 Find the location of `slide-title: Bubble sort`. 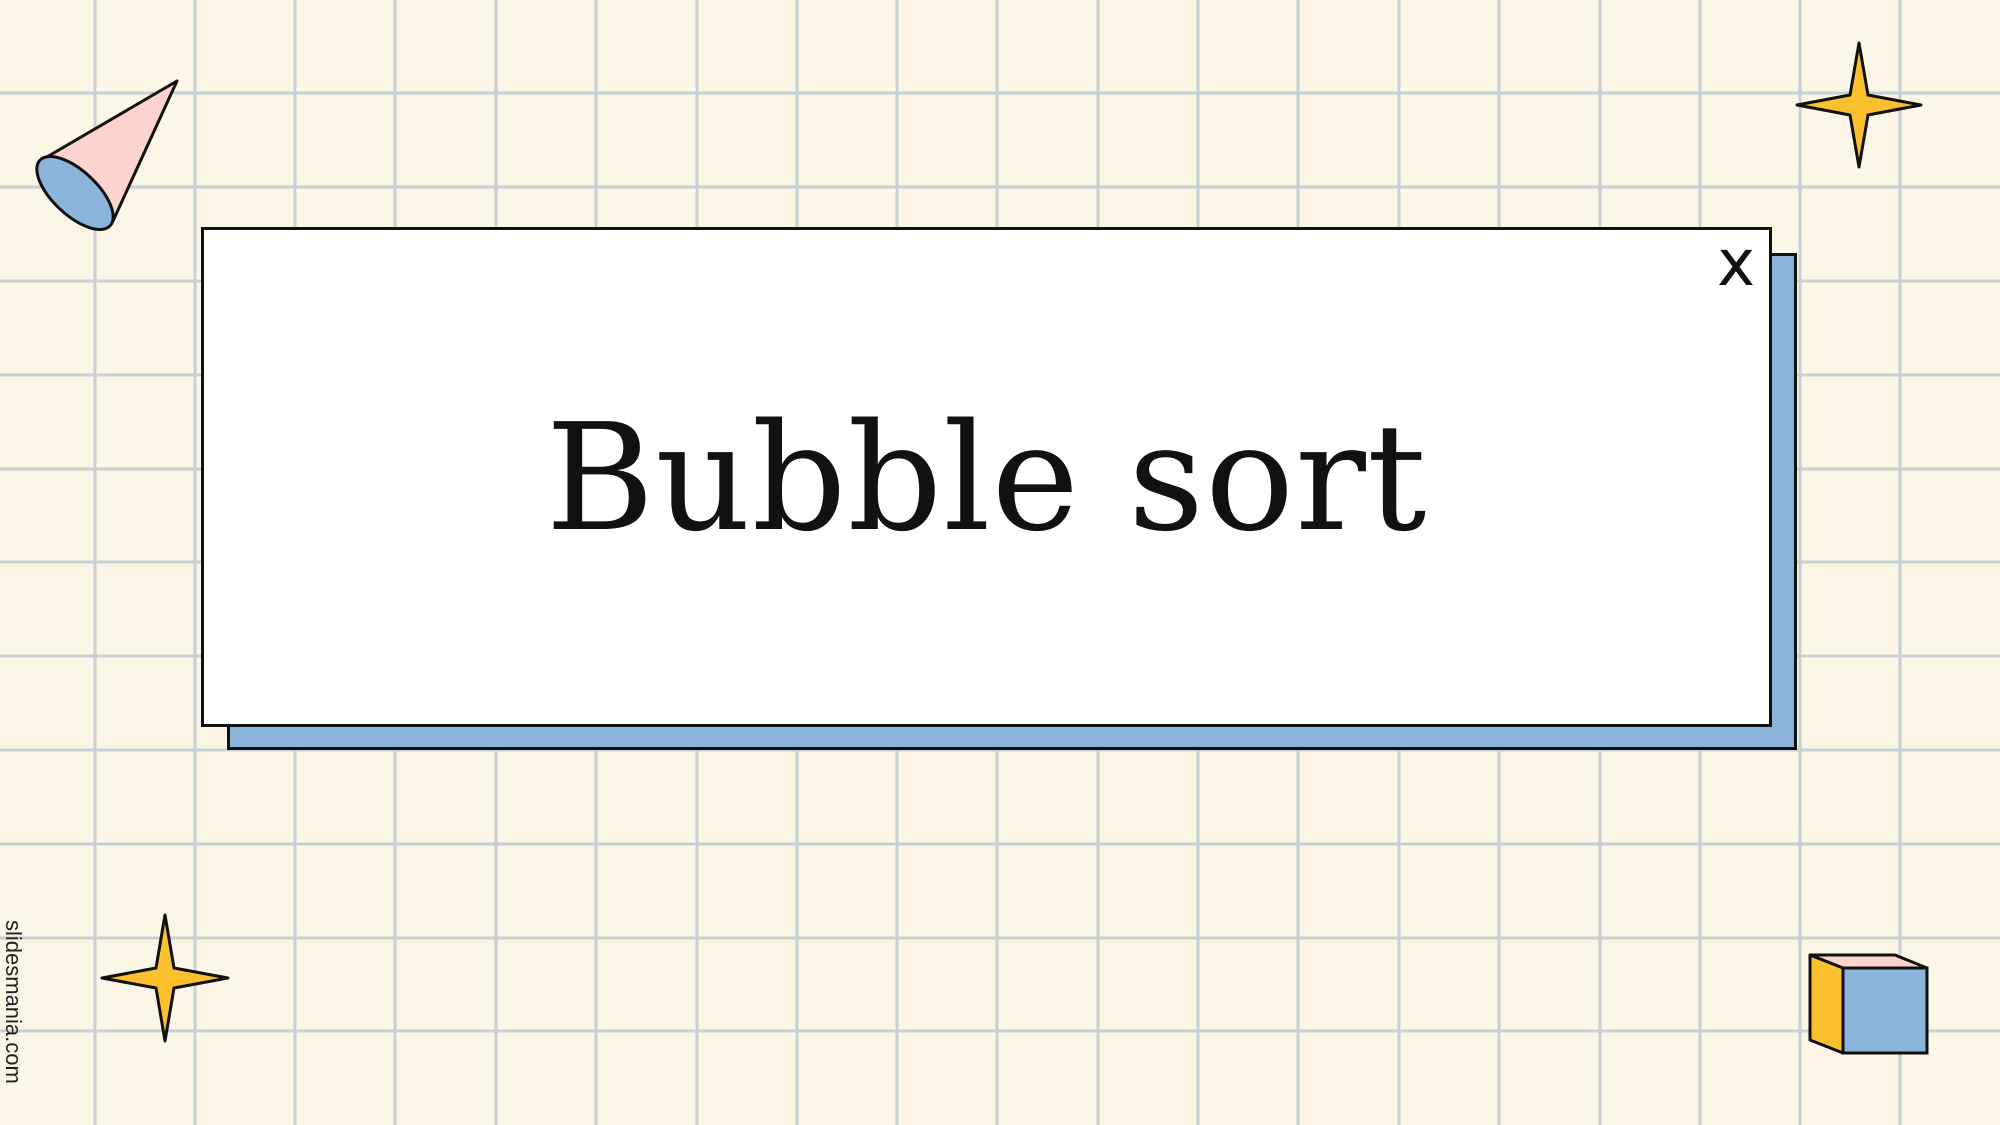

slide-title: Bubble sort is located at coordinates (986, 478).